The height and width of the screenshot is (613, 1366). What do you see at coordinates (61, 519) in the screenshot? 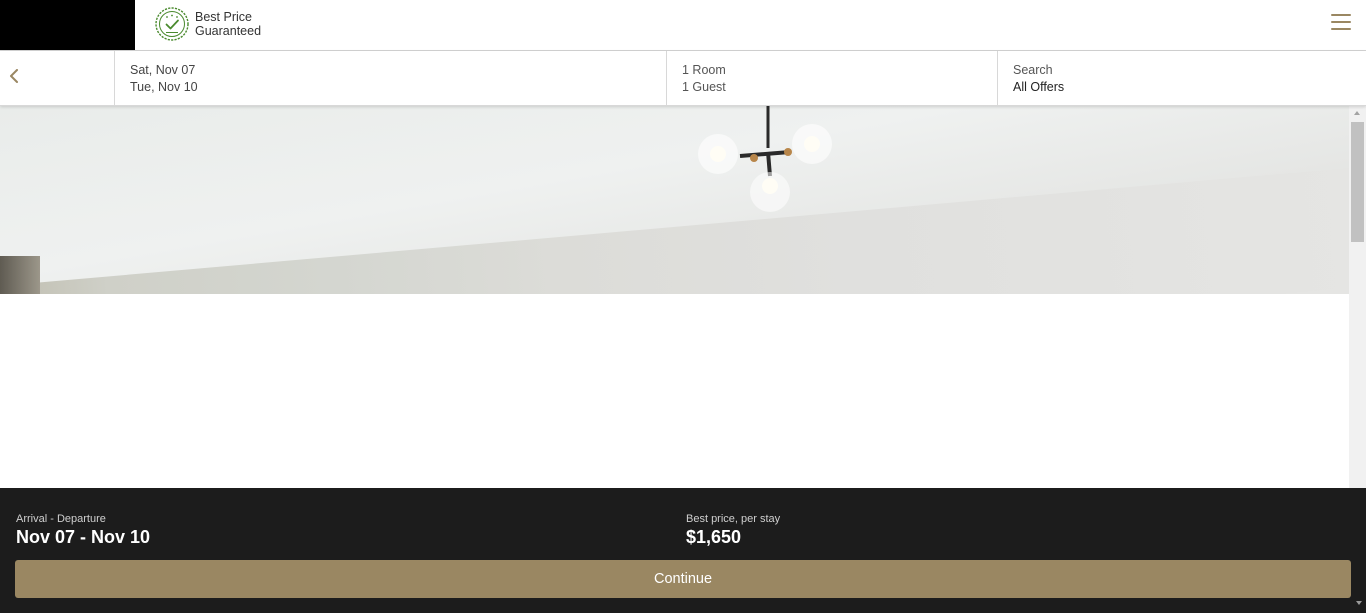
I see `dates-label: Arrival - Departure` at bounding box center [61, 519].